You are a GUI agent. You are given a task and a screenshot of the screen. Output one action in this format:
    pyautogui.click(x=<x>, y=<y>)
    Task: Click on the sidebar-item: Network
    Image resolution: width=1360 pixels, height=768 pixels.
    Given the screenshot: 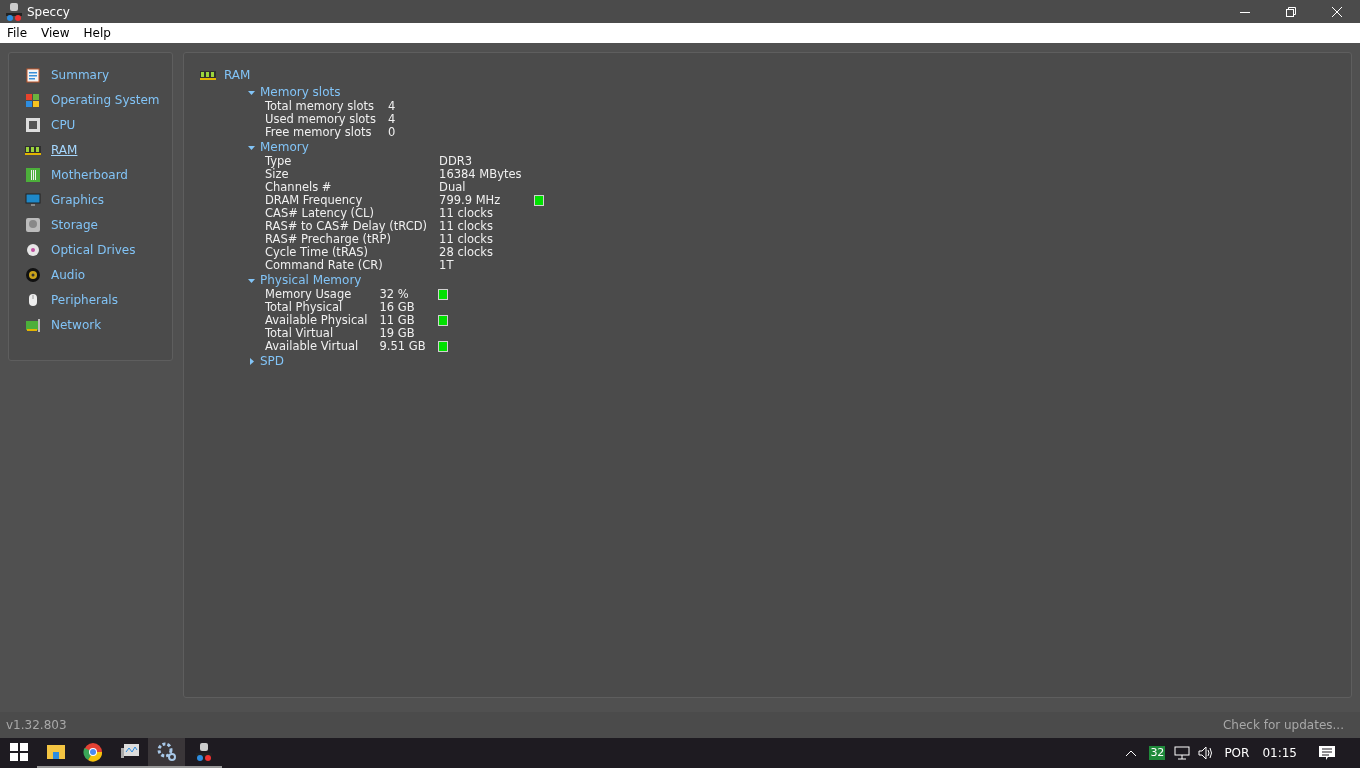 What is the action you would take?
    pyautogui.click(x=98, y=324)
    